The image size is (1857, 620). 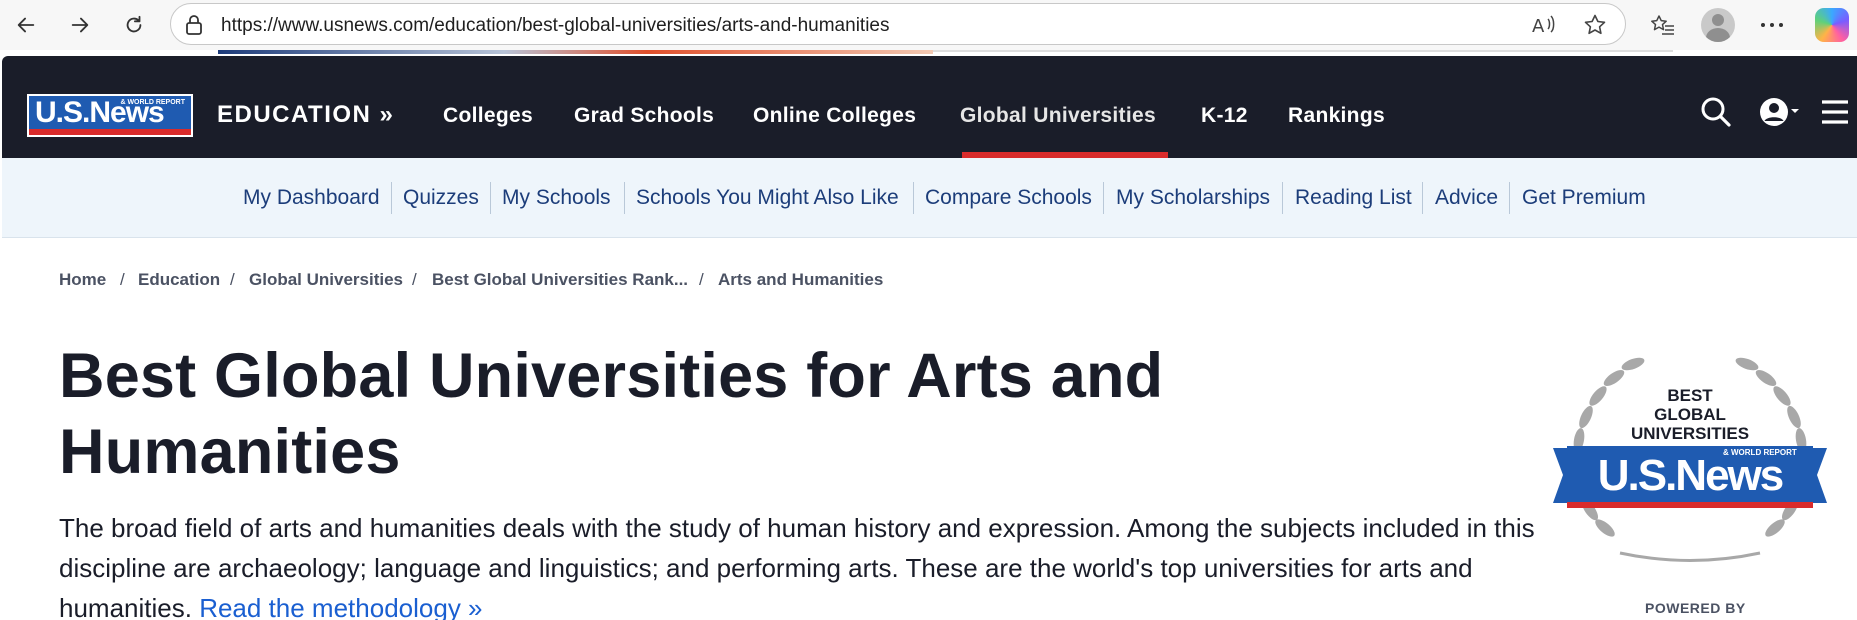 I want to click on read-aloud-icon: A, so click(x=1544, y=27).